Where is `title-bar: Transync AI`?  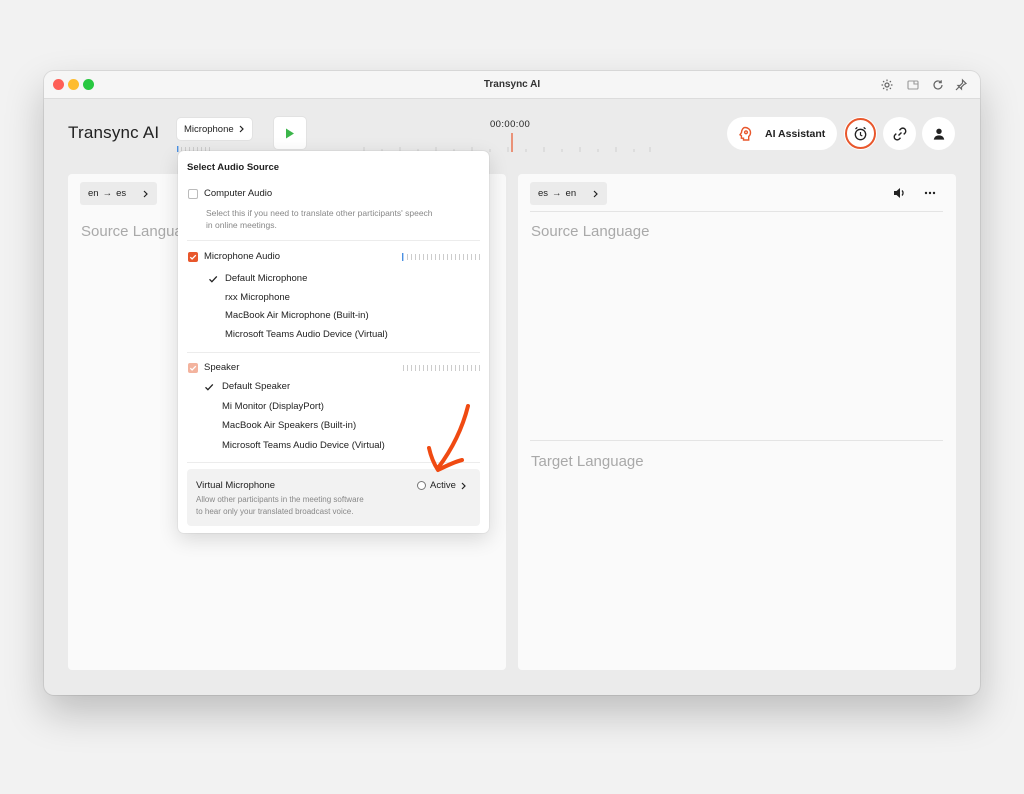
title-bar: Transync AI is located at coordinates (512, 85).